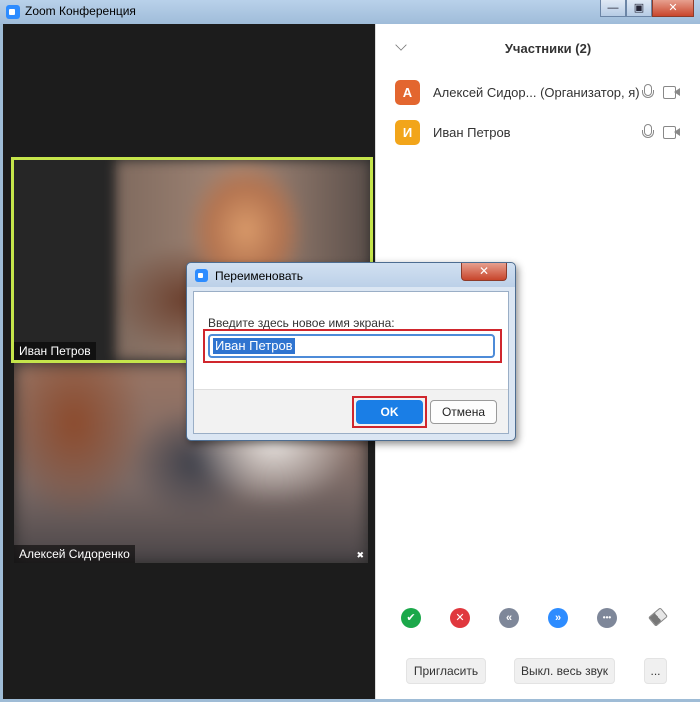 Image resolution: width=700 pixels, height=702 pixels. Describe the element at coordinates (259, 276) in the screenshot. I see `dialog-title: Переименовать` at that location.